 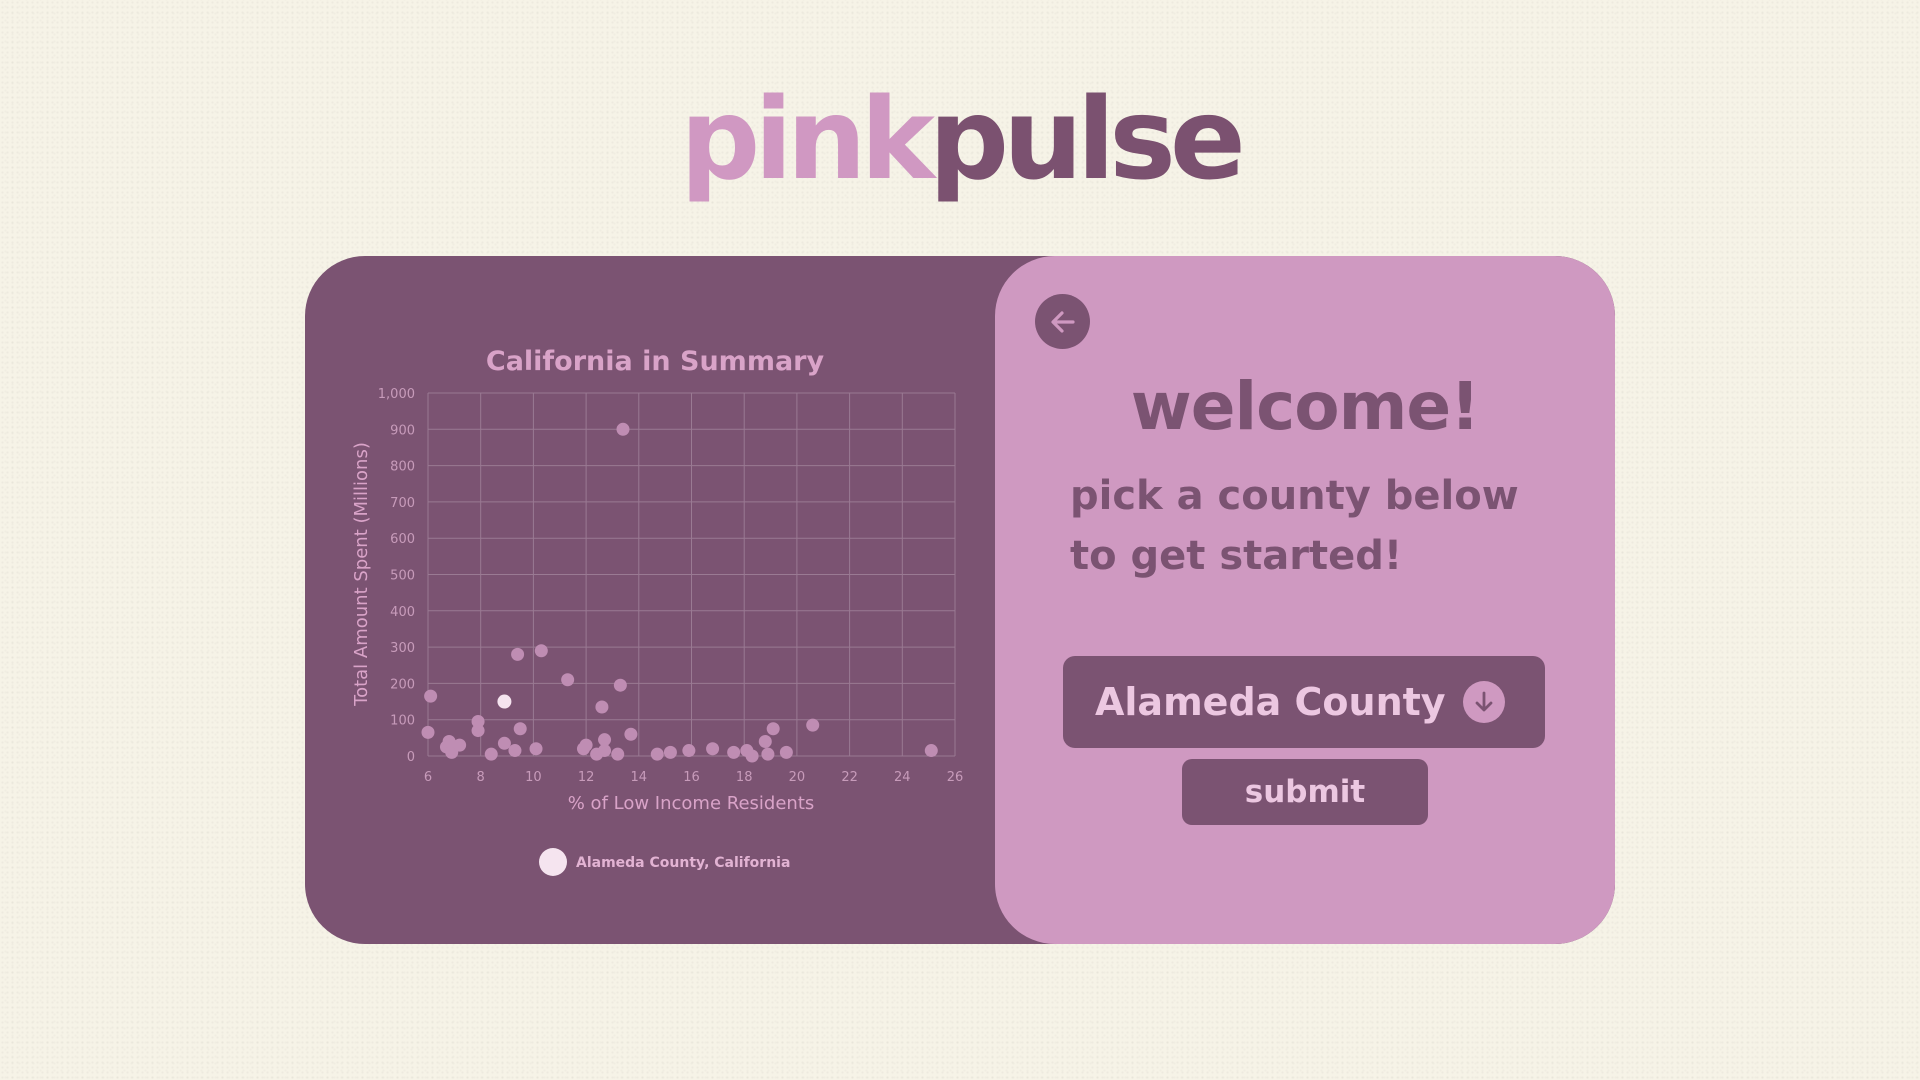 What do you see at coordinates (1294, 526) in the screenshot?
I see `instruction-text: pick a county below to get started!` at bounding box center [1294, 526].